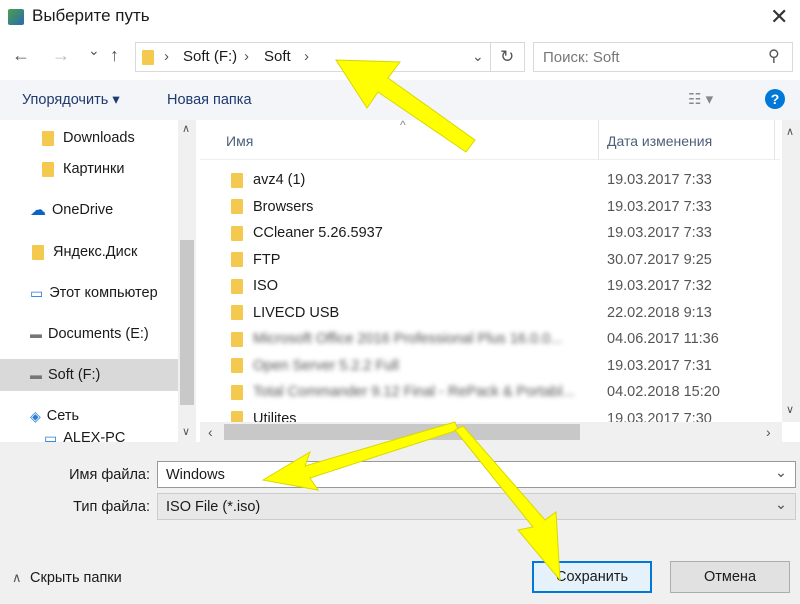 The height and width of the screenshot is (604, 800). I want to click on filename-value: Windows, so click(195, 475).